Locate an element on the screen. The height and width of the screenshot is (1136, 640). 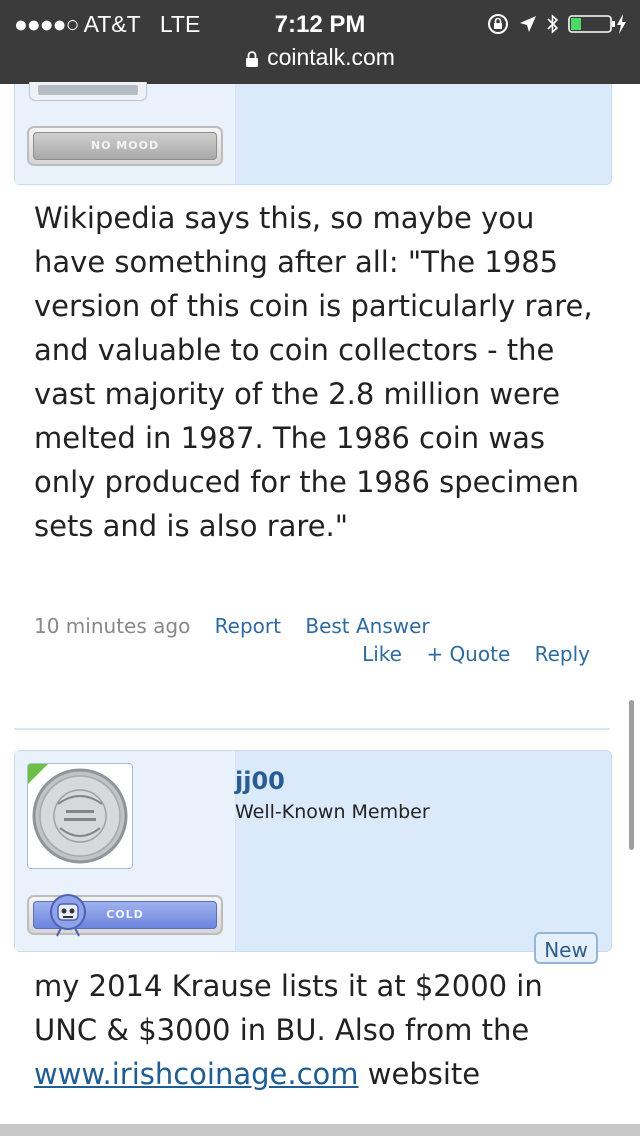
quote-link: + Quote is located at coordinates (468, 654).